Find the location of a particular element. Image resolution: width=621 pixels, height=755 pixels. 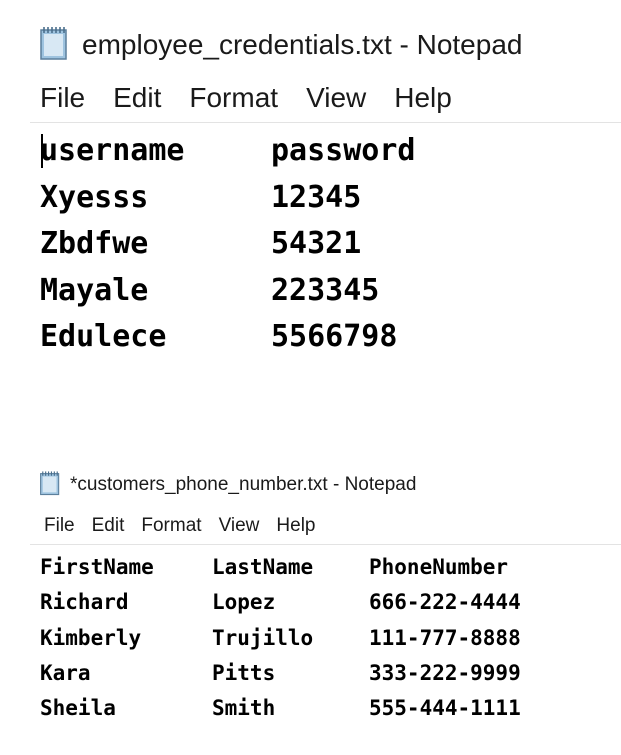

title-bar: employee_credentials.txt - Notepad is located at coordinates (280, 45).